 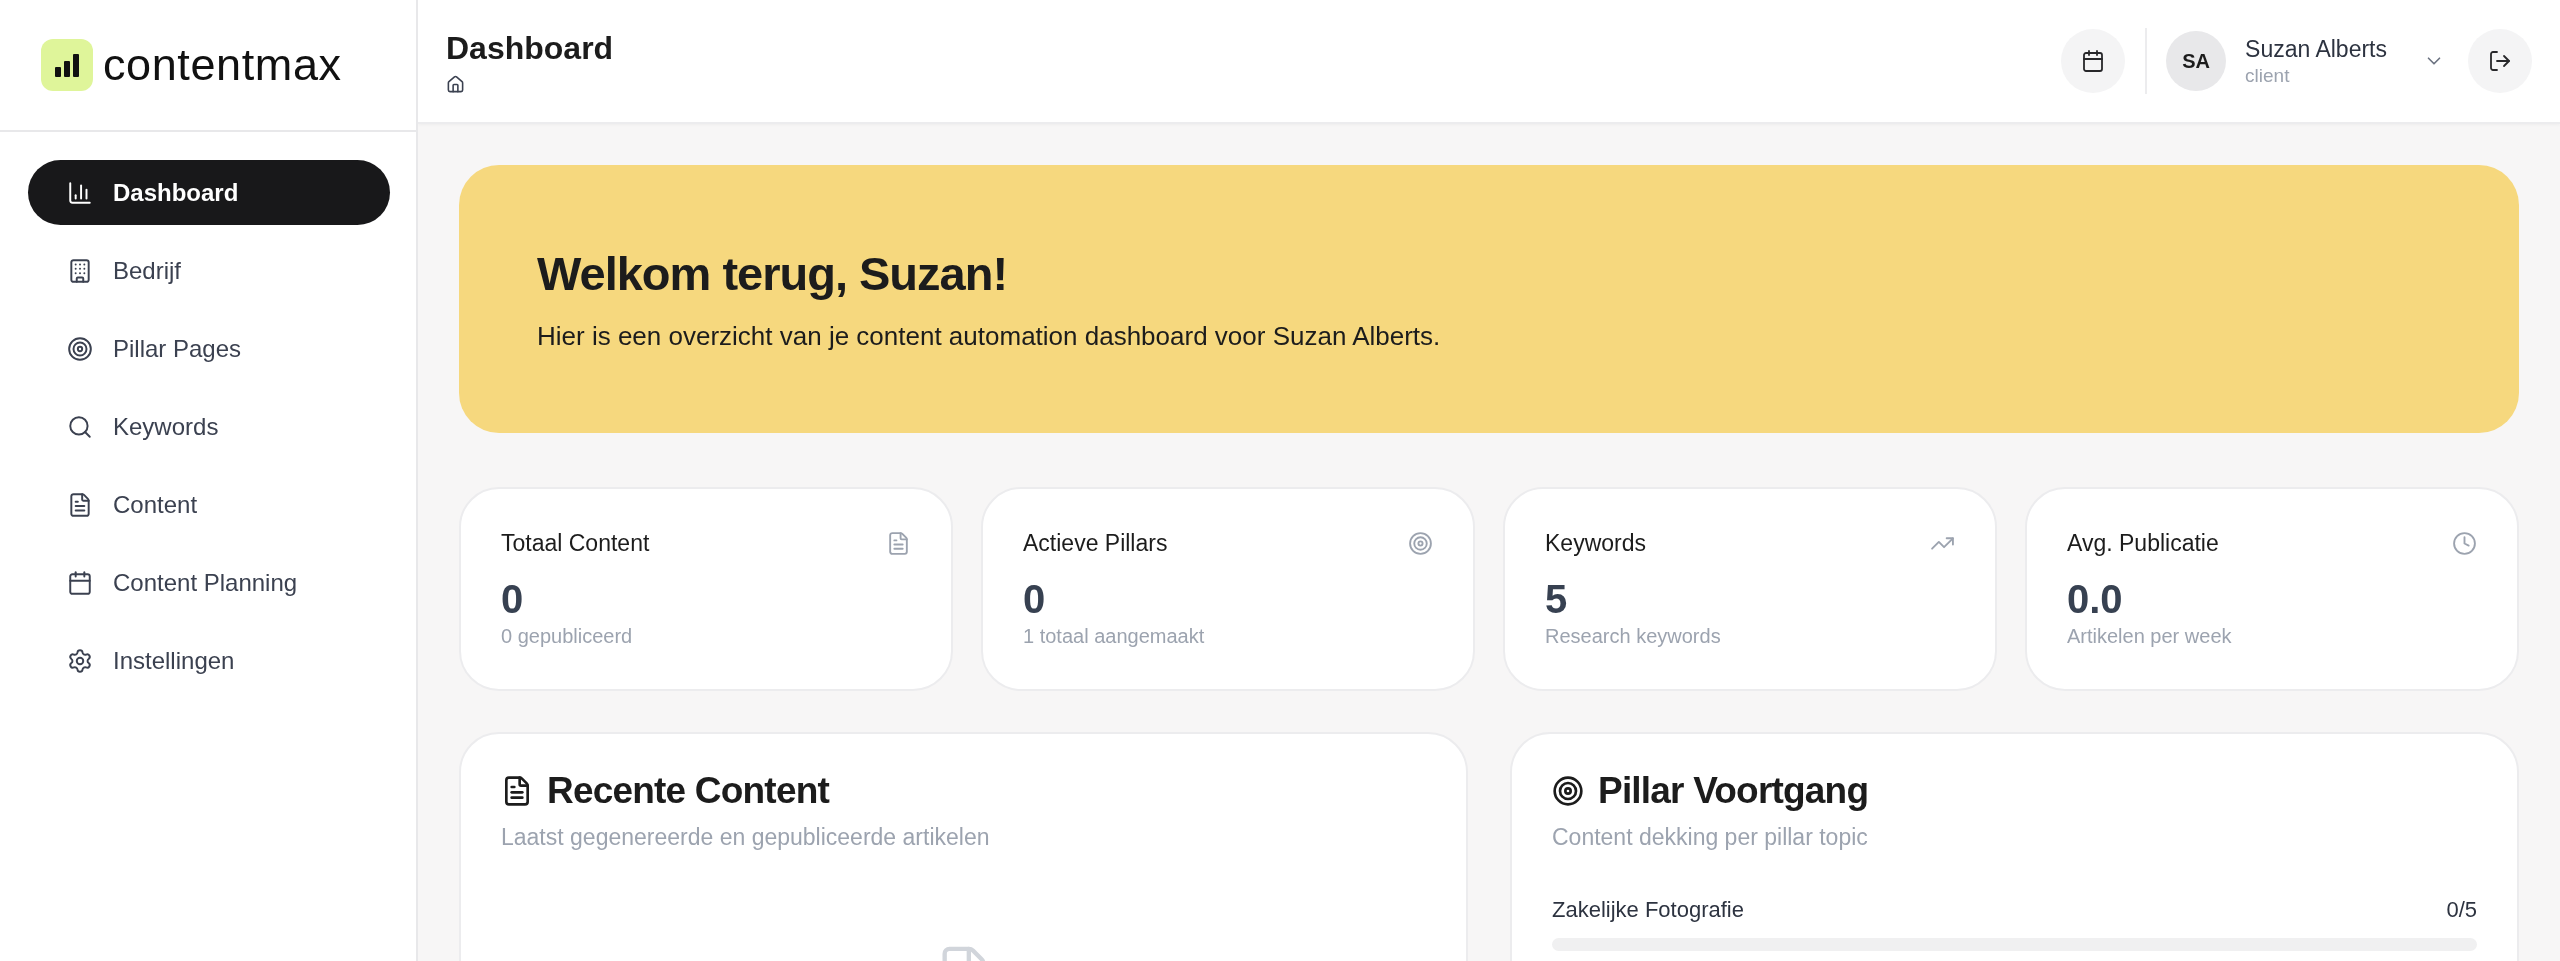 What do you see at coordinates (1648, 910) in the screenshot?
I see `pillar-name: Zakelijke Fotografie` at bounding box center [1648, 910].